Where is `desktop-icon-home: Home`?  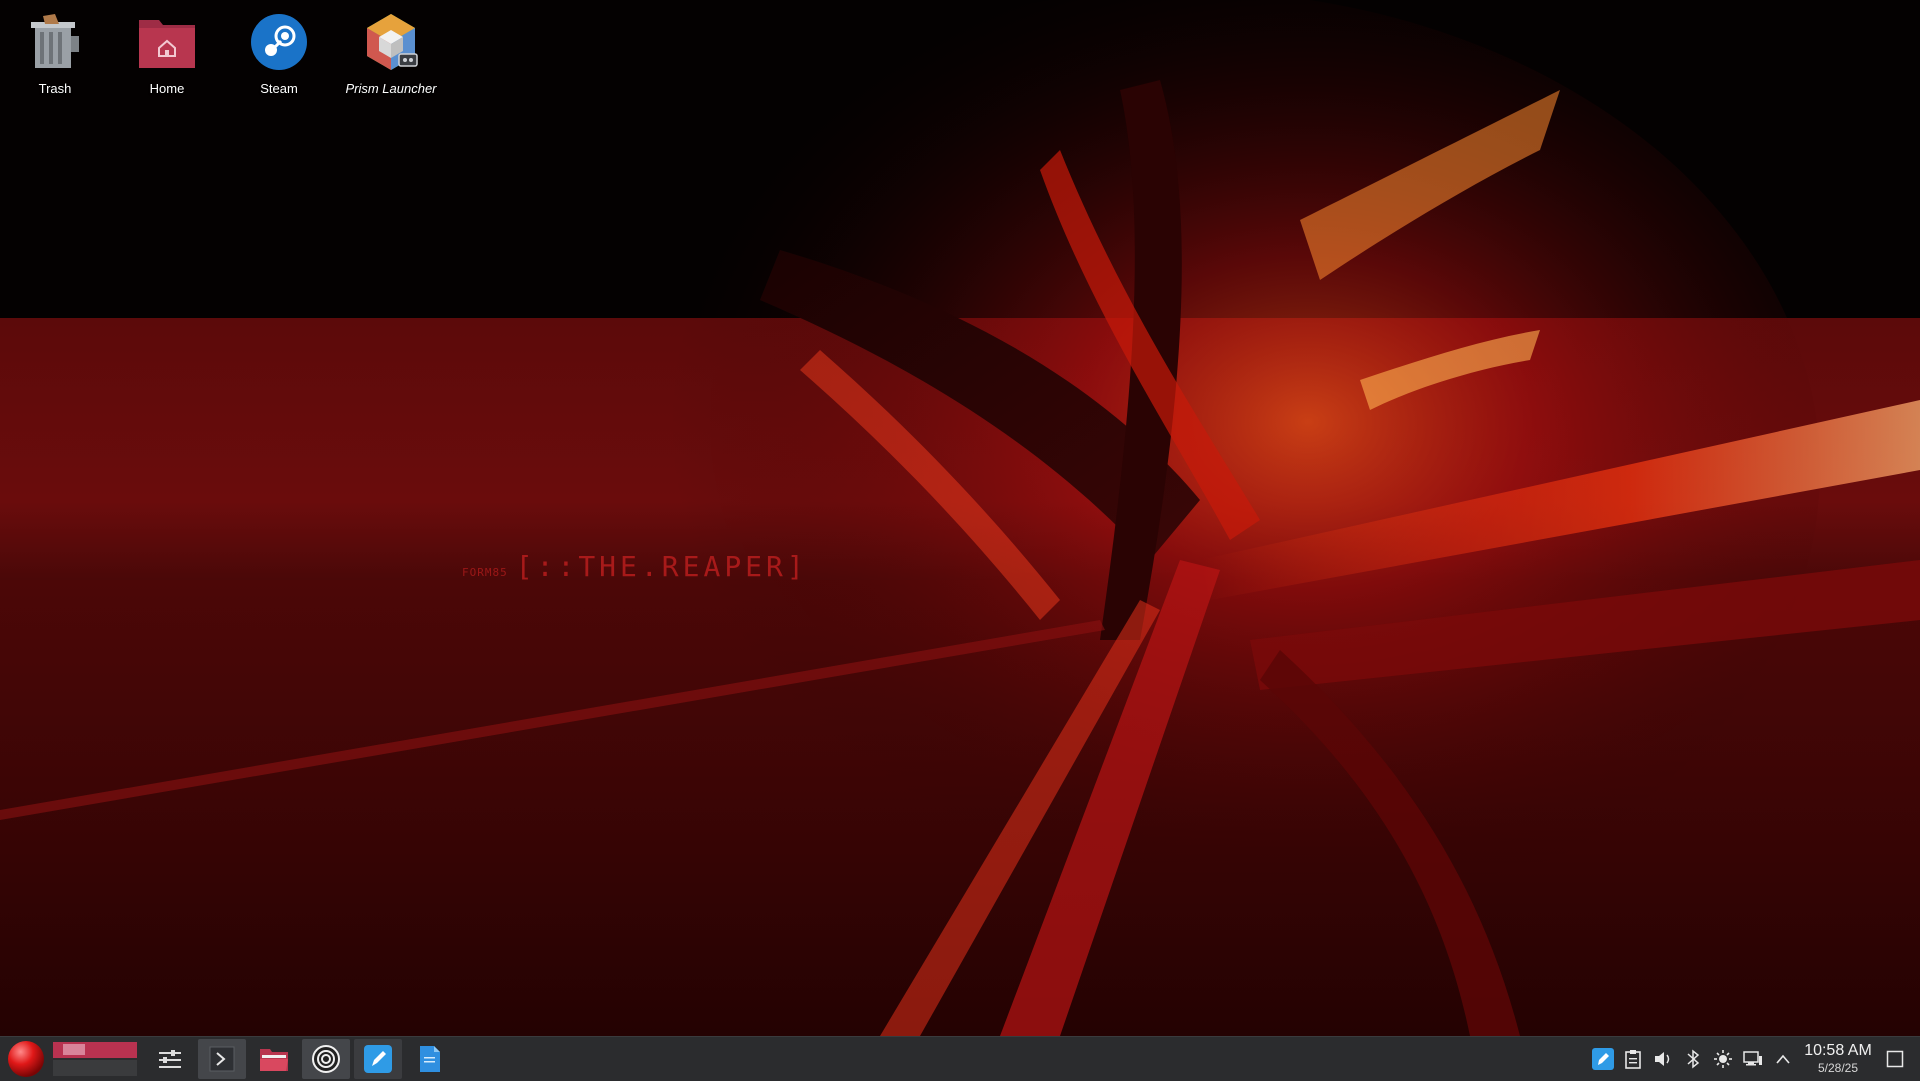
desktop-icon-home: Home is located at coordinates (167, 53).